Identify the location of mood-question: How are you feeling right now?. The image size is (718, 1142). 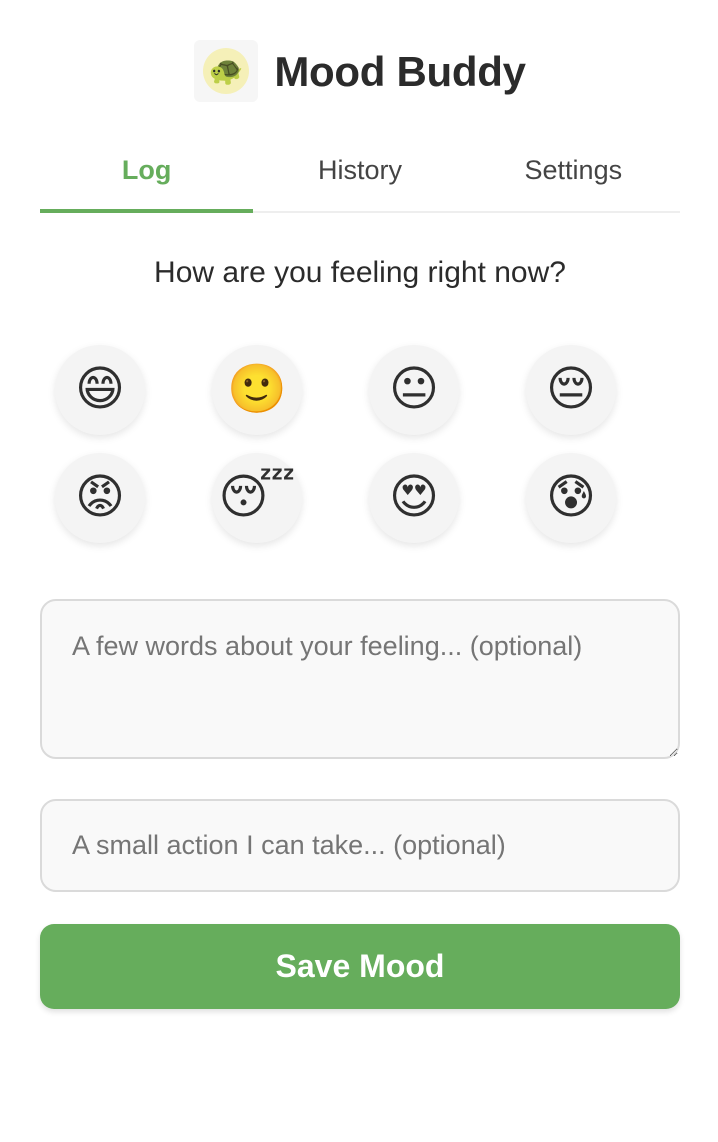
(360, 272).